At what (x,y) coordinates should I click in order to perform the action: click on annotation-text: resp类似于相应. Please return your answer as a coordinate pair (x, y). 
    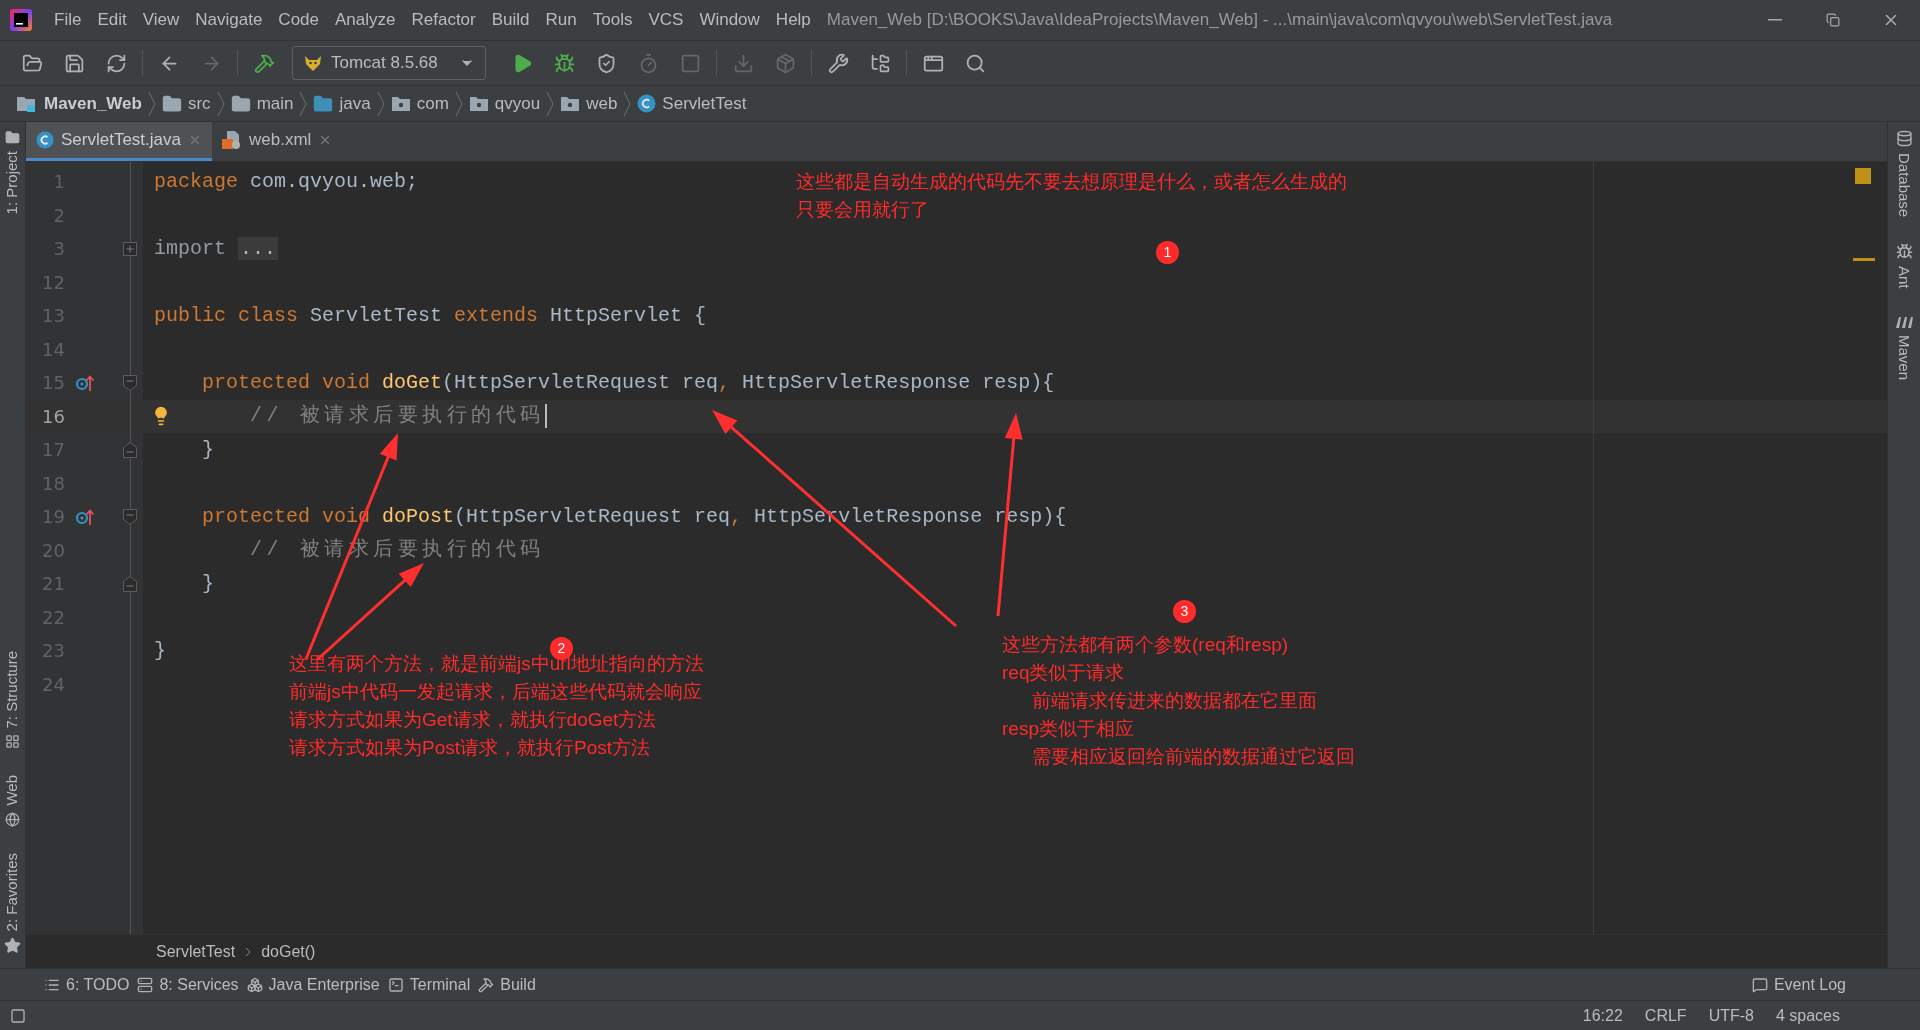
    Looking at the image, I should click on (1068, 729).